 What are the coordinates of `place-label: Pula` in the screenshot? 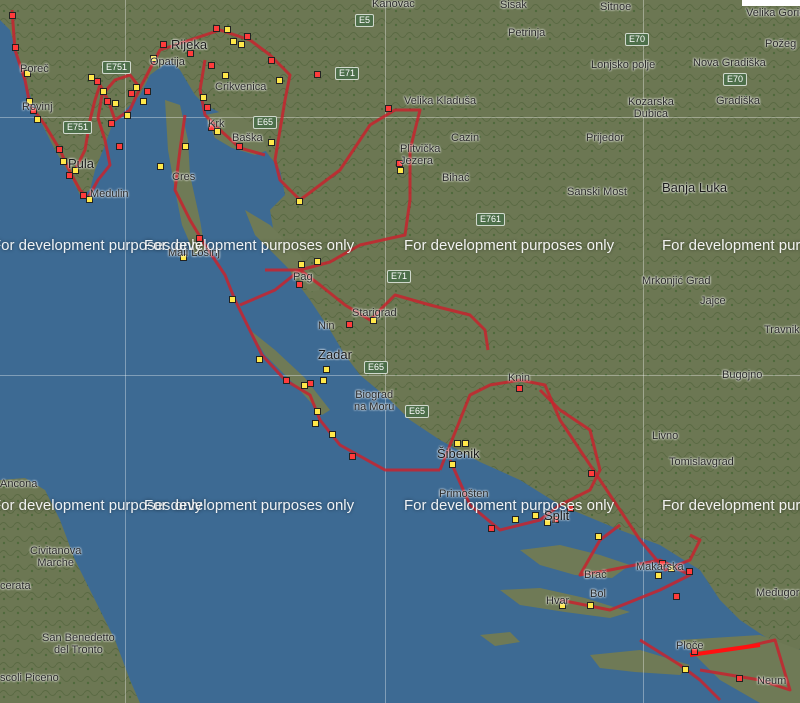 It's located at (81, 163).